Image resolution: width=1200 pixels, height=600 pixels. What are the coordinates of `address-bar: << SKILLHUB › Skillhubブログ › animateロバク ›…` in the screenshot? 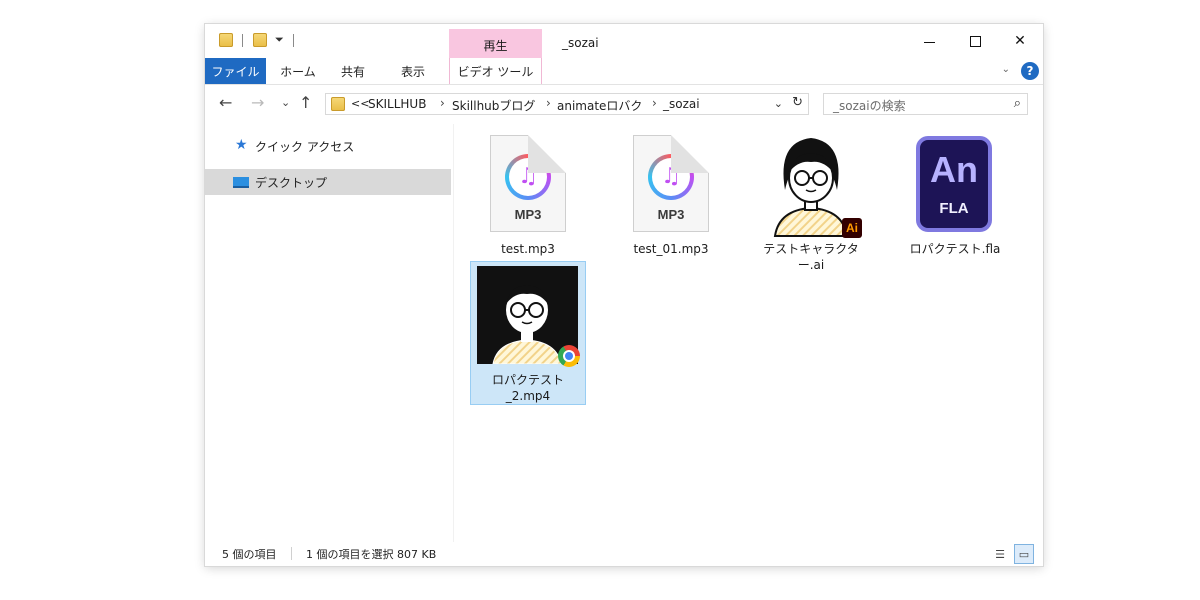 It's located at (567, 104).